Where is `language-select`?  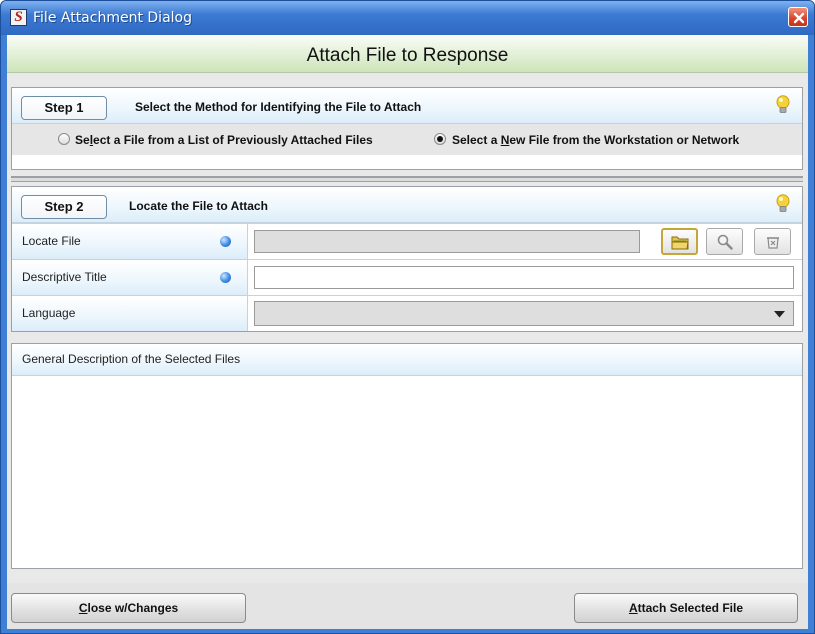 language-select is located at coordinates (524, 313).